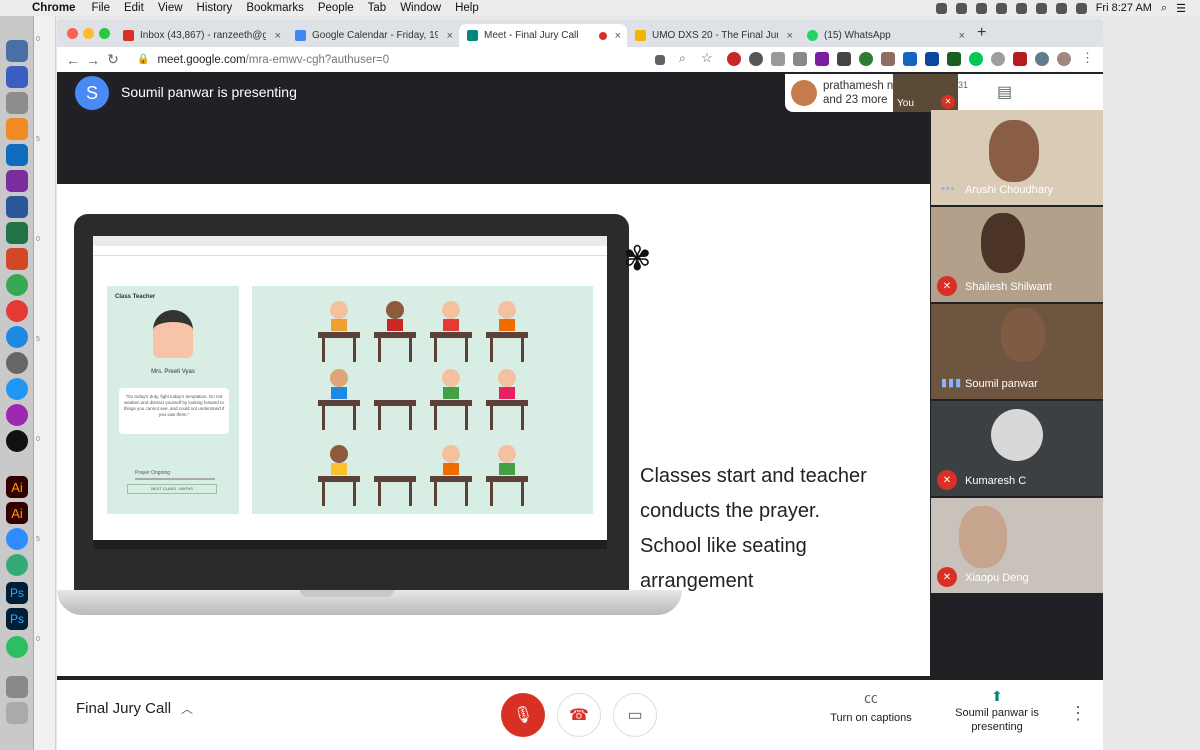  I want to click on wifi-icon, so click(1041, 8).